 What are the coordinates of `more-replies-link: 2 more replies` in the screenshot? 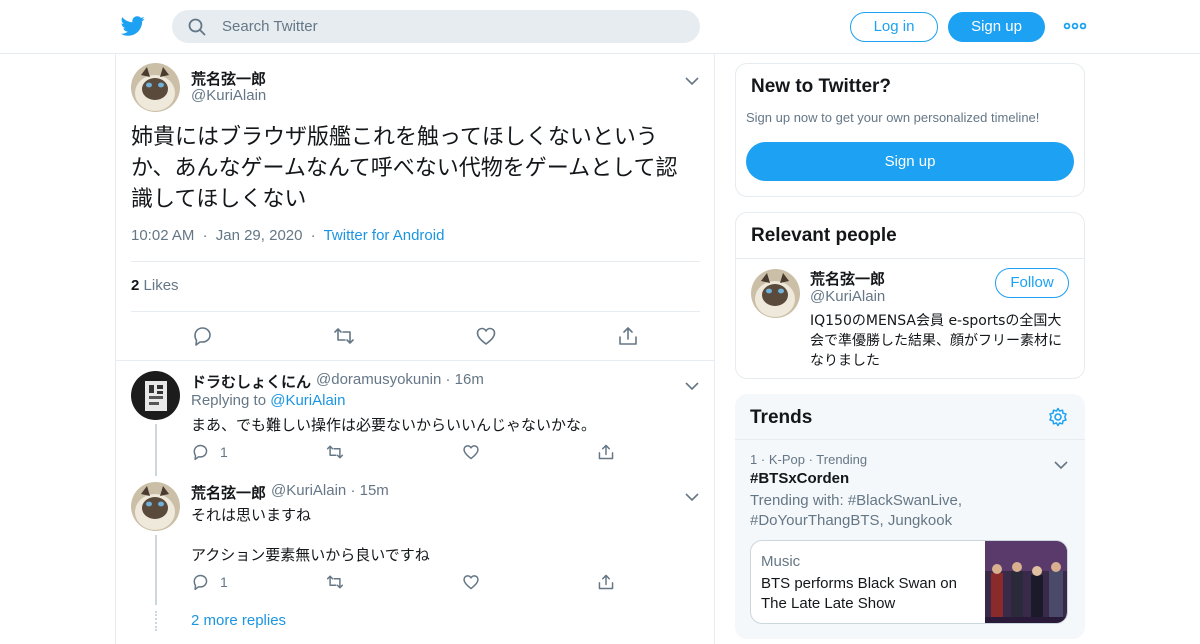 It's located at (238, 620).